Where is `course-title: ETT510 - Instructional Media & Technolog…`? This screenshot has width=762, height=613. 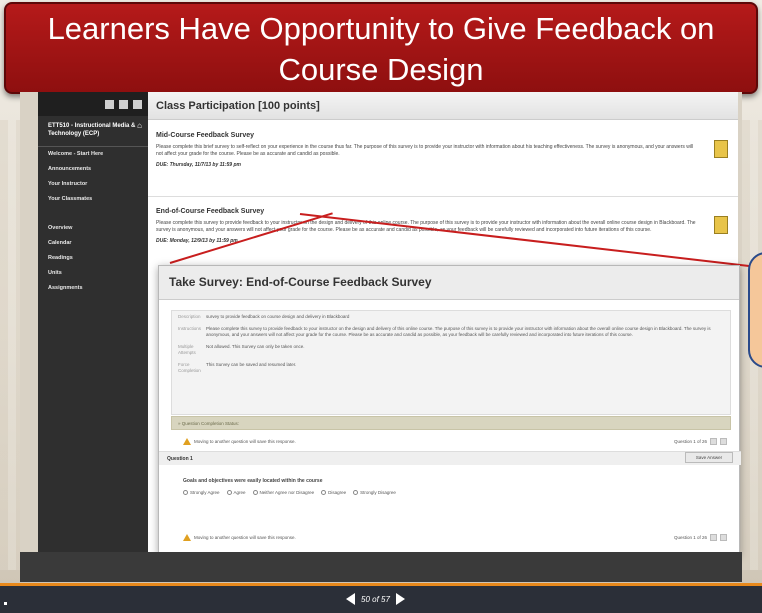
course-title: ETT510 - Instructional Media & Technolog… is located at coordinates (93, 131).